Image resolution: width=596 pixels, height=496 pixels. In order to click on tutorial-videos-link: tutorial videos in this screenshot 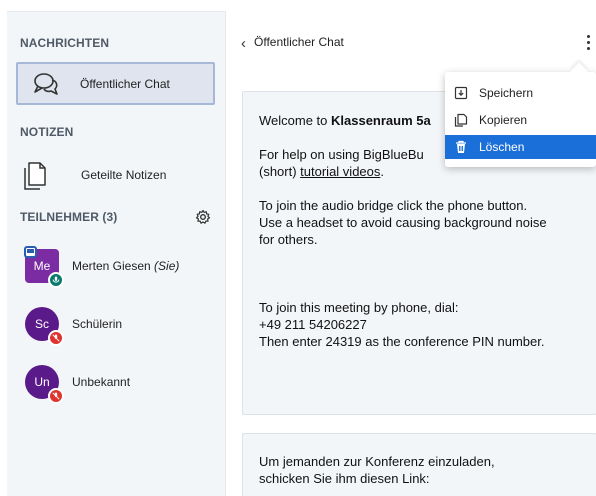, I will do `click(340, 171)`.